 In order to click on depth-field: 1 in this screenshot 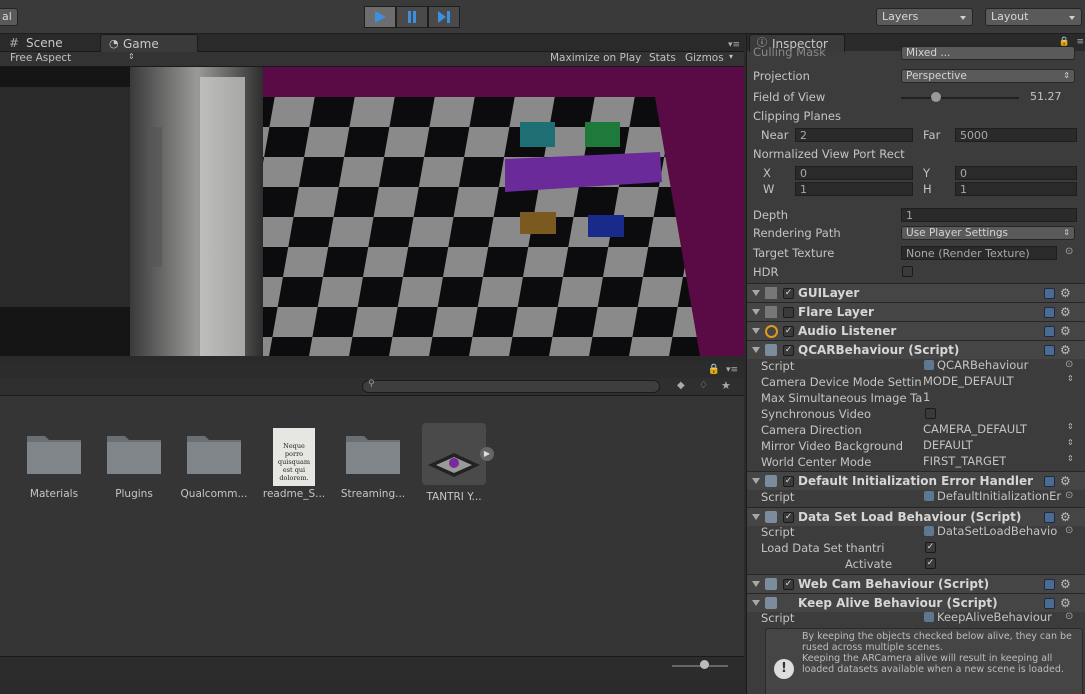, I will do `click(989, 215)`.